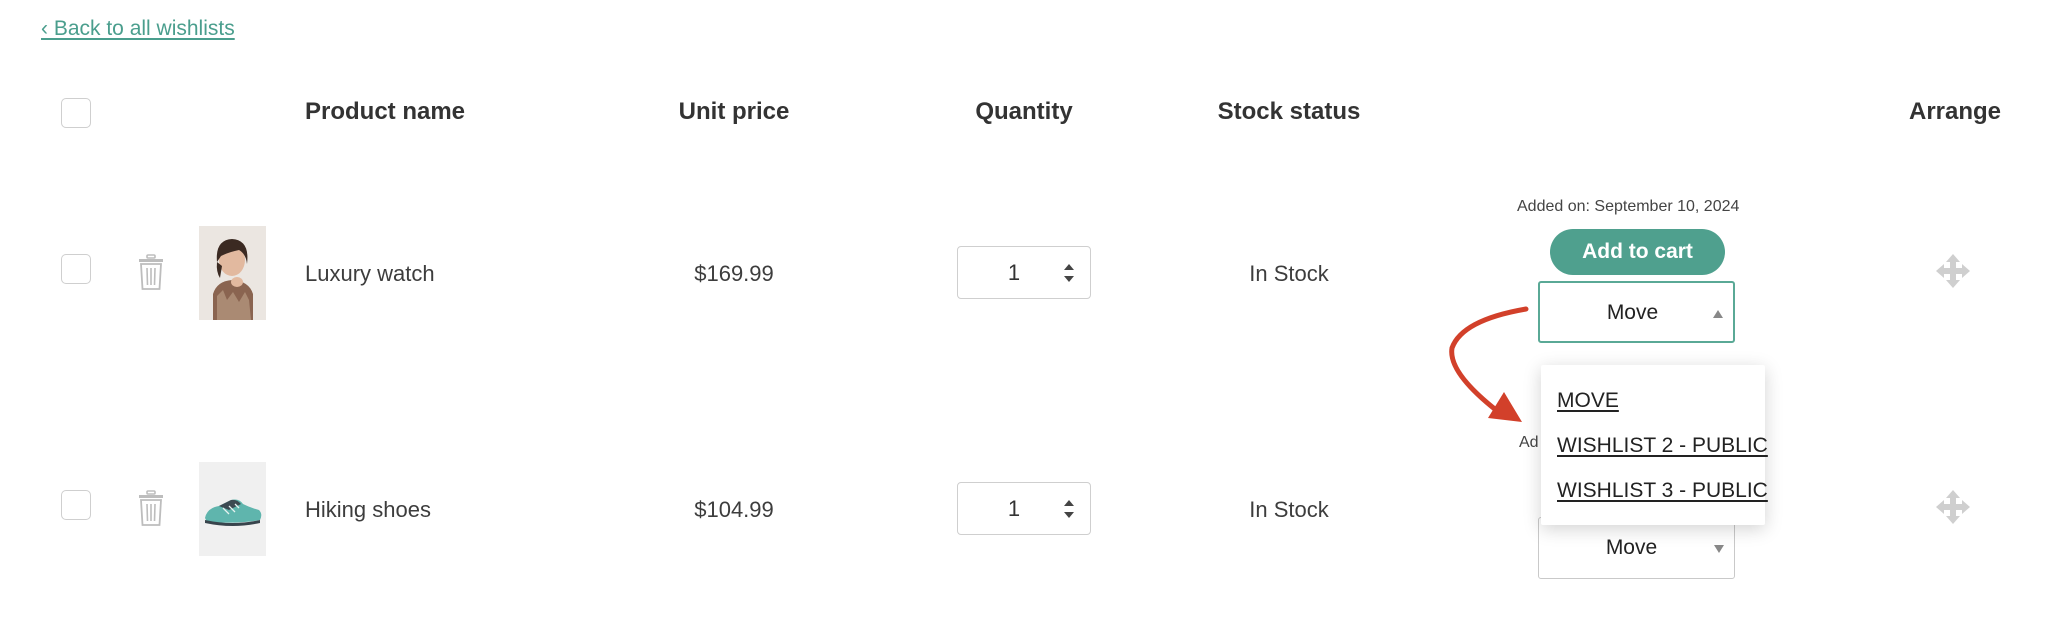 This screenshot has width=2046, height=642. Describe the element at coordinates (734, 111) in the screenshot. I see `header-unit-price: Unit price` at that location.